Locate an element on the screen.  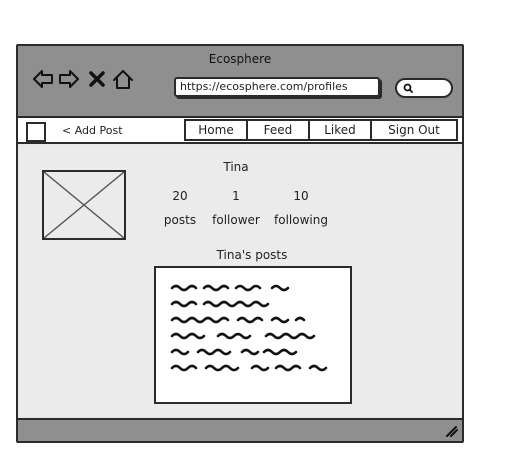
app-toolbar: < Add Post Home Feed Liked Sign Out is located at coordinates (240, 131).